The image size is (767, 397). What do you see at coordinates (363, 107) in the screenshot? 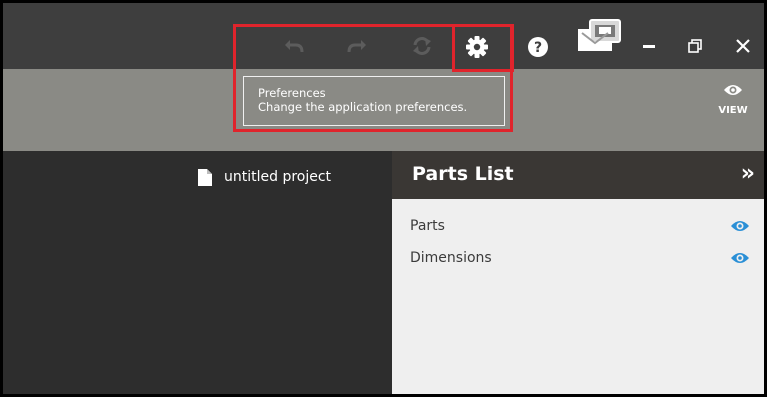
I see `tooltip-description: Change the application preferences.` at bounding box center [363, 107].